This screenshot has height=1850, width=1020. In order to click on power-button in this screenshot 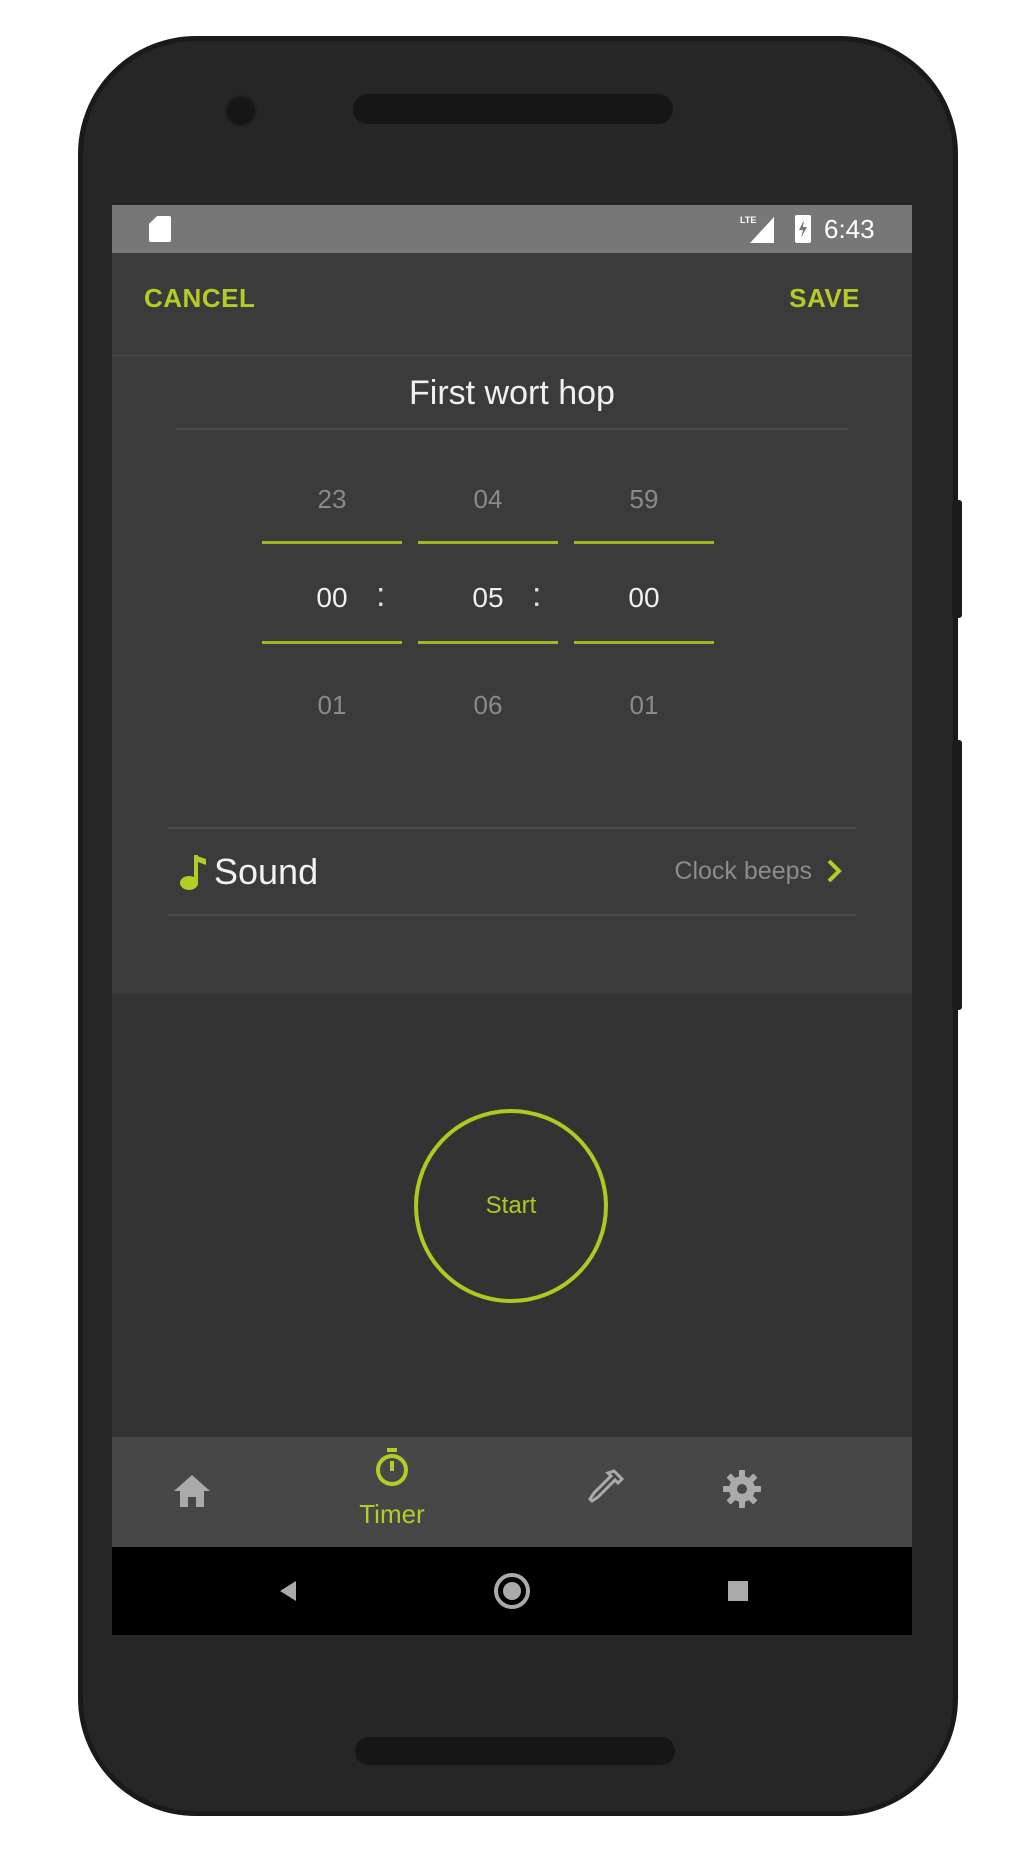, I will do `click(957, 559)`.